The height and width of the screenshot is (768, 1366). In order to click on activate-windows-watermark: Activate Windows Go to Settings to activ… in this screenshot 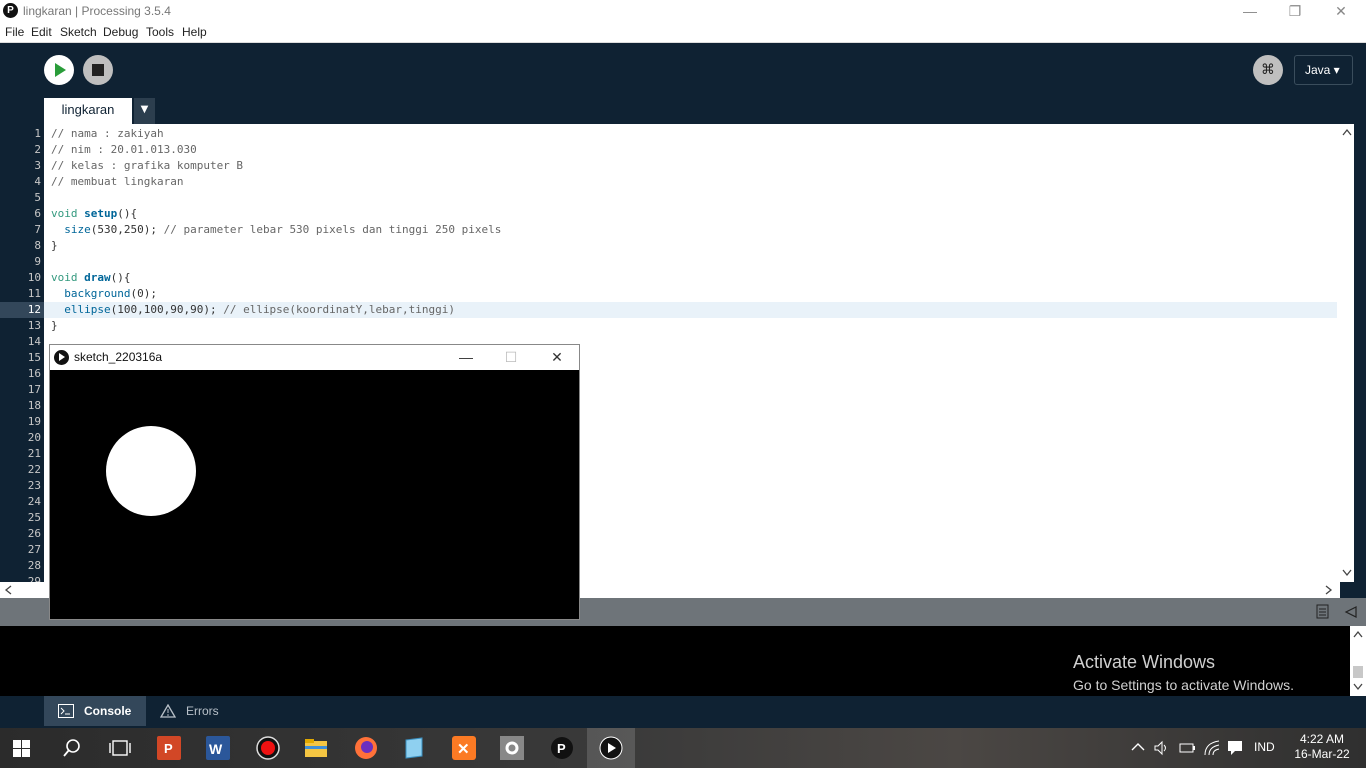, I will do `click(1183, 672)`.